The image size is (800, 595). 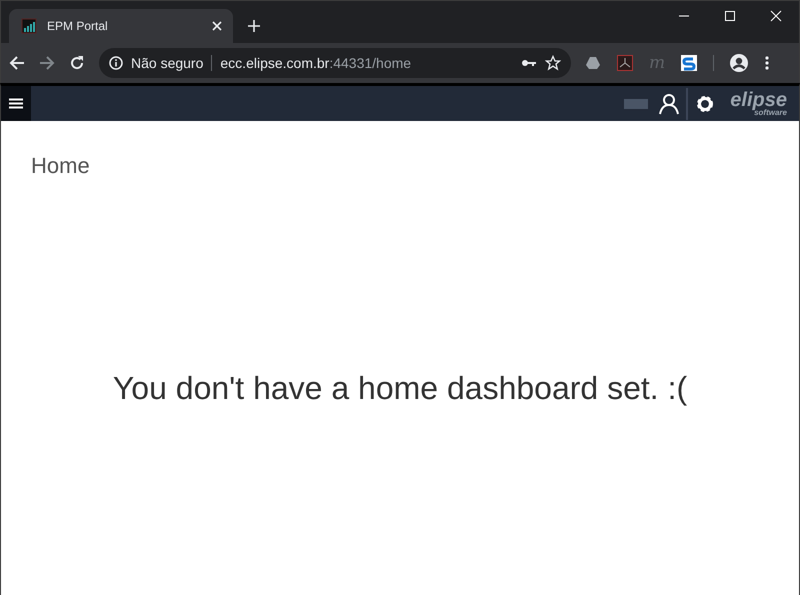 I want to click on address-bar: Não seguro ecc.elipse.com.br:44331/home, so click(x=335, y=63).